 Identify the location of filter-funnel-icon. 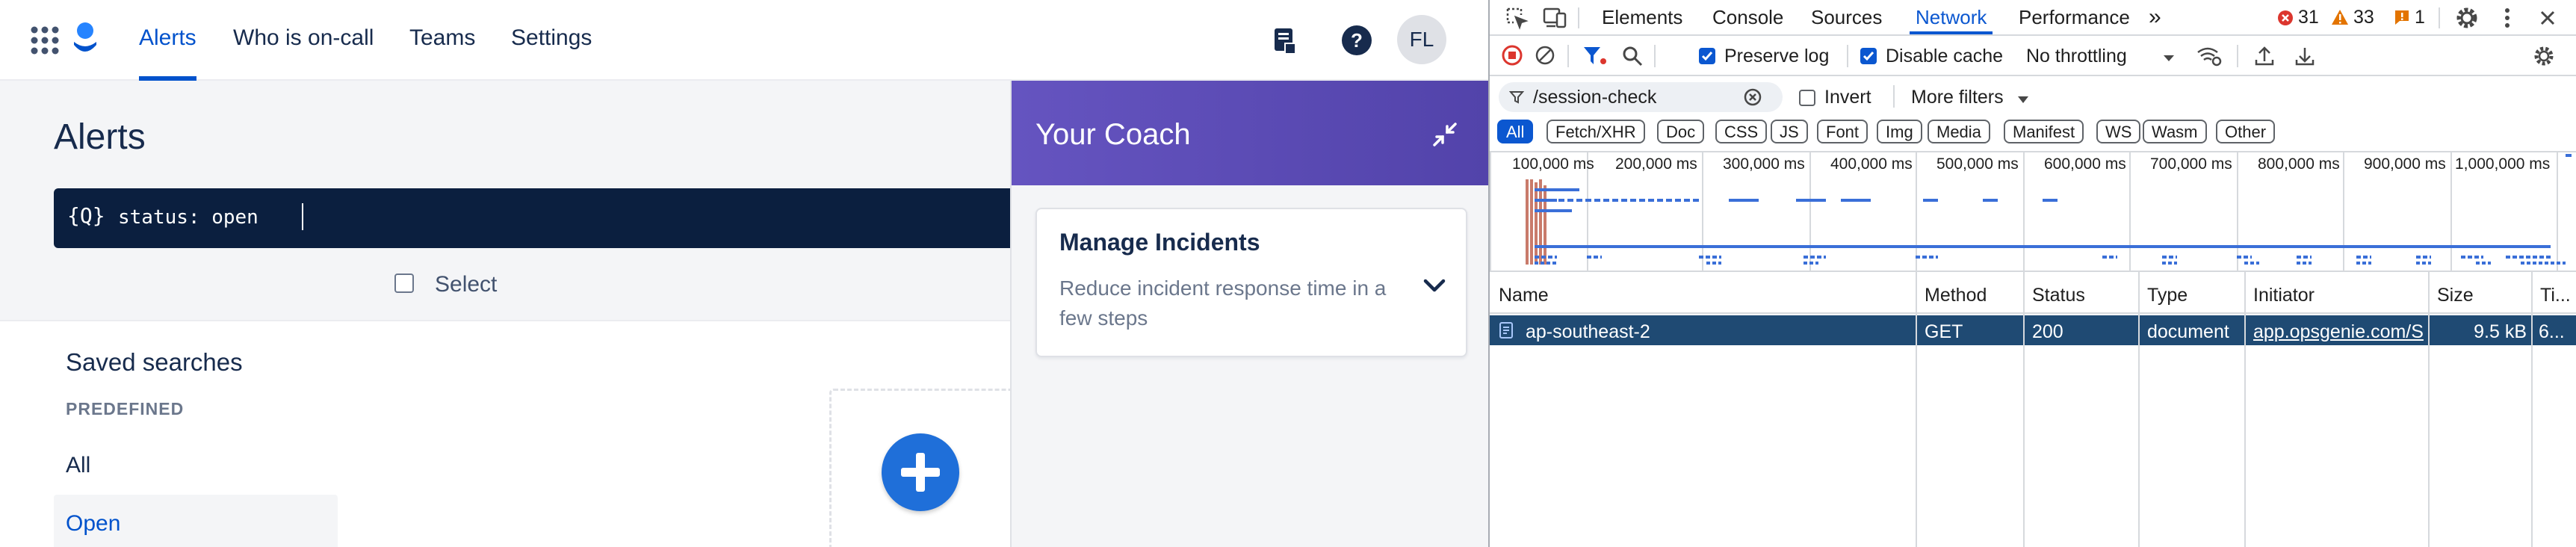
(1516, 98).